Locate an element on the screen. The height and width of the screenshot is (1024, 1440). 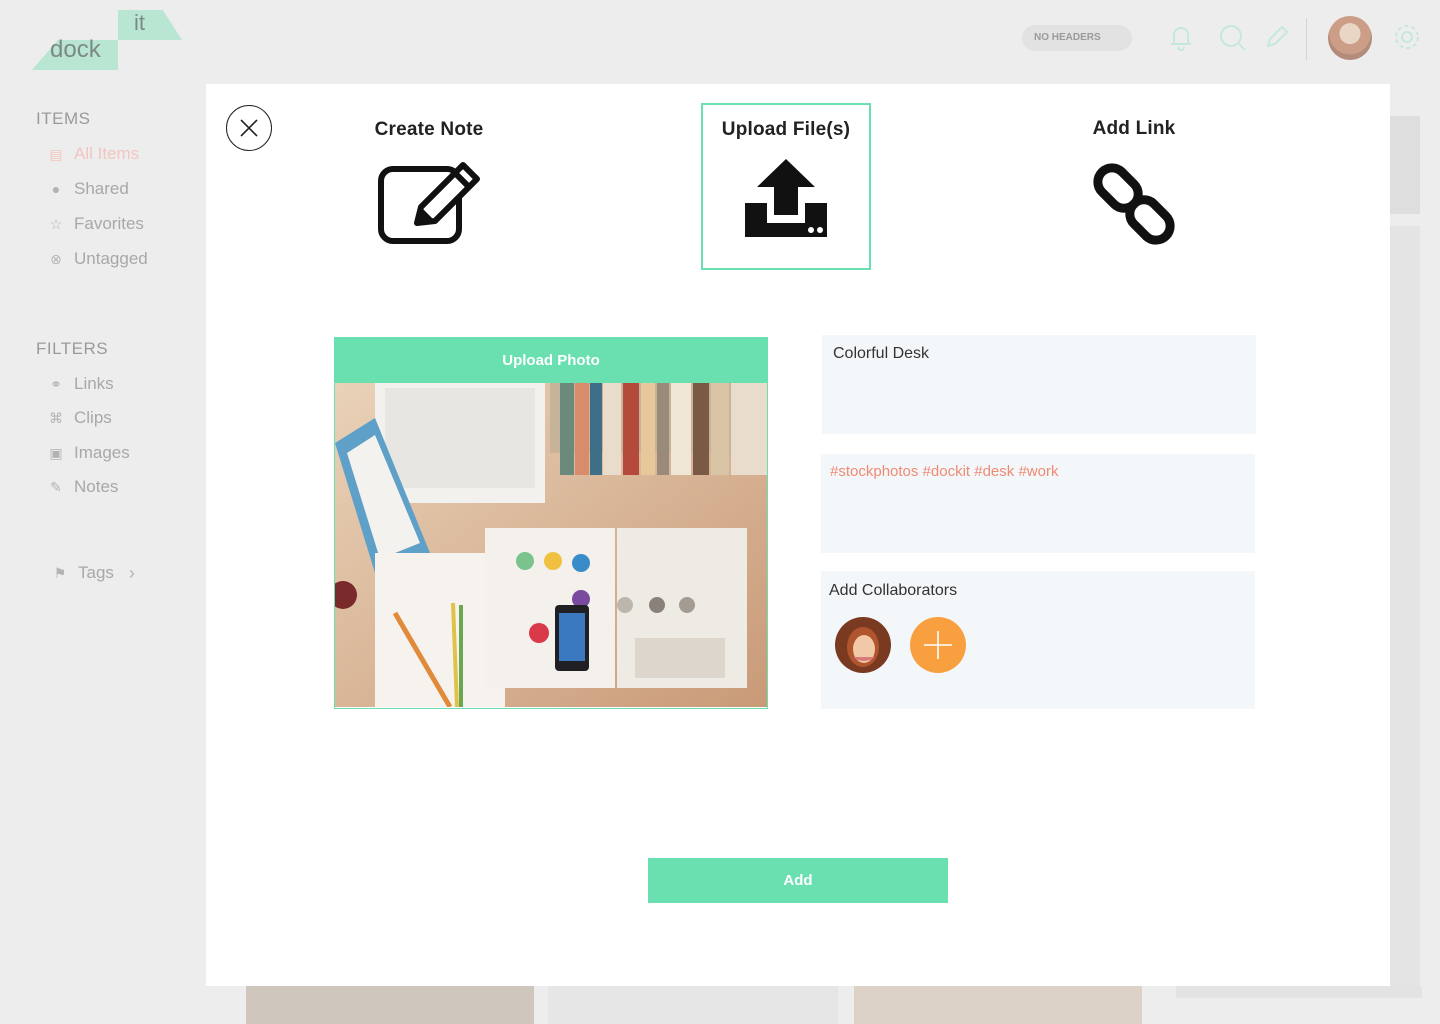
option-label: Add Link is located at coordinates (1134, 128).